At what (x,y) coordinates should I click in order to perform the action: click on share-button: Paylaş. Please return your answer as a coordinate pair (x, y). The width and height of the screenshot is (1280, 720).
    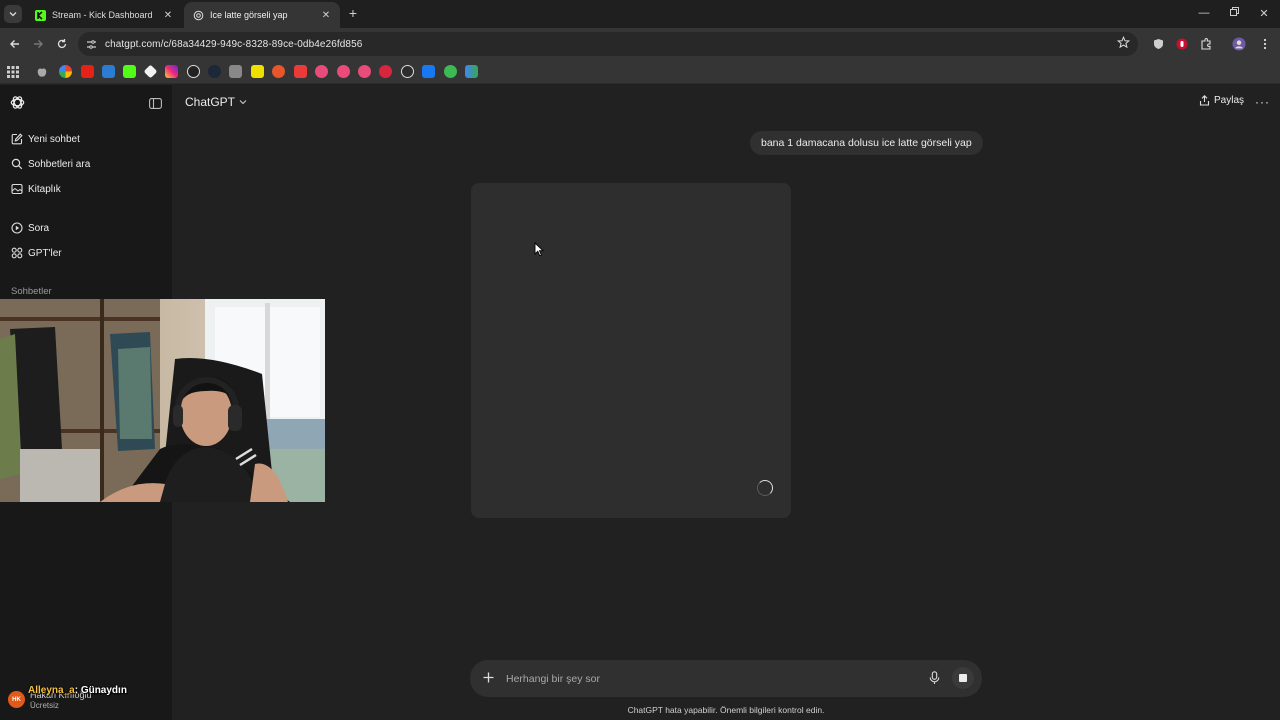
    Looking at the image, I should click on (1221, 100).